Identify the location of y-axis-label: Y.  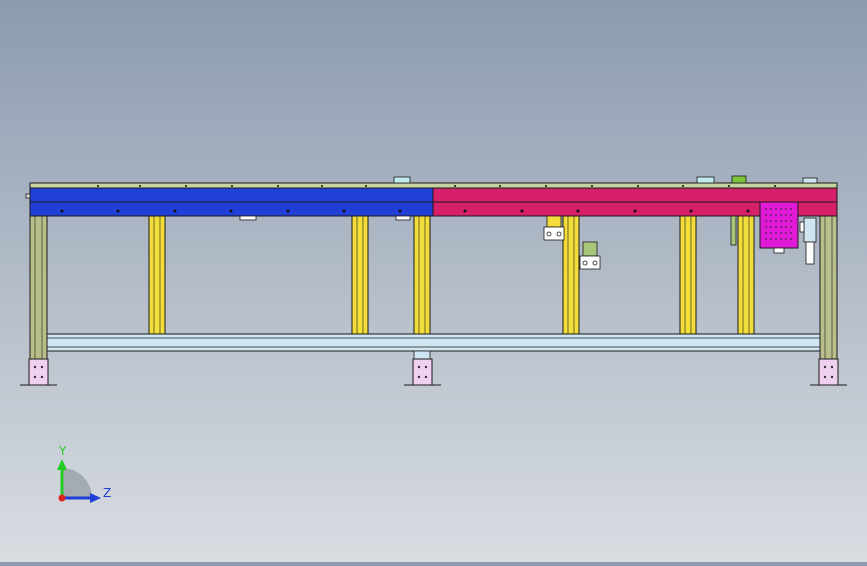
(62, 451).